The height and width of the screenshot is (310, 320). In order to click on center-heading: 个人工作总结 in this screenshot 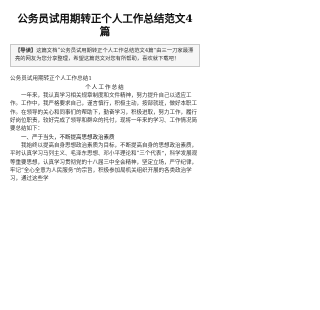, I will do `click(105, 88)`.